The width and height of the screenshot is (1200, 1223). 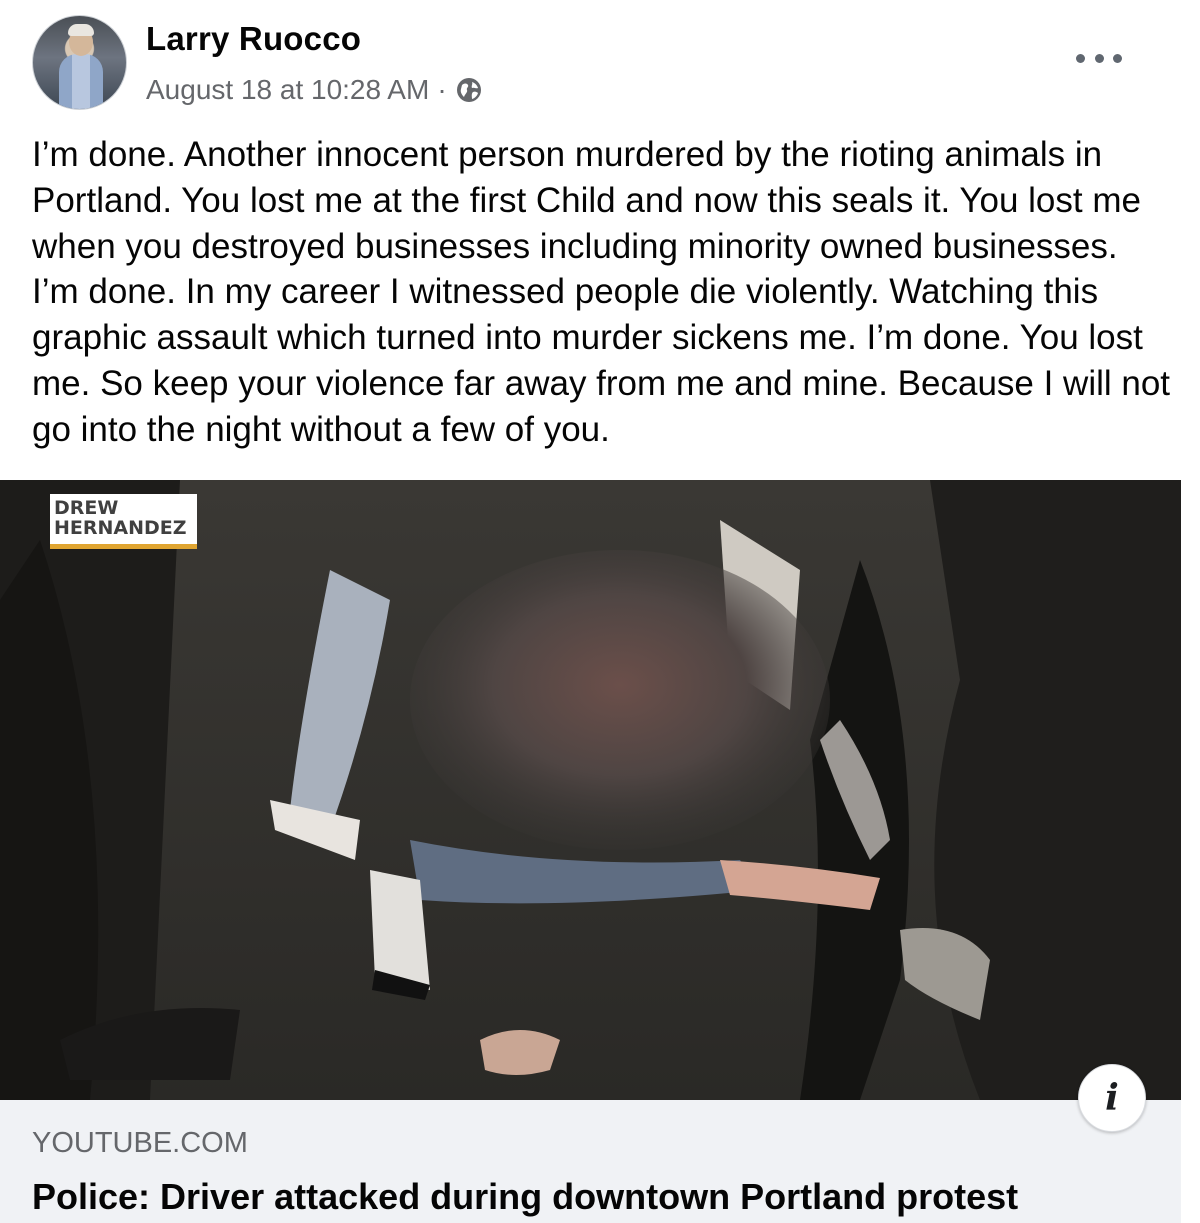 I want to click on channel-watermark: DREW HERNANDEZ, so click(x=123, y=521).